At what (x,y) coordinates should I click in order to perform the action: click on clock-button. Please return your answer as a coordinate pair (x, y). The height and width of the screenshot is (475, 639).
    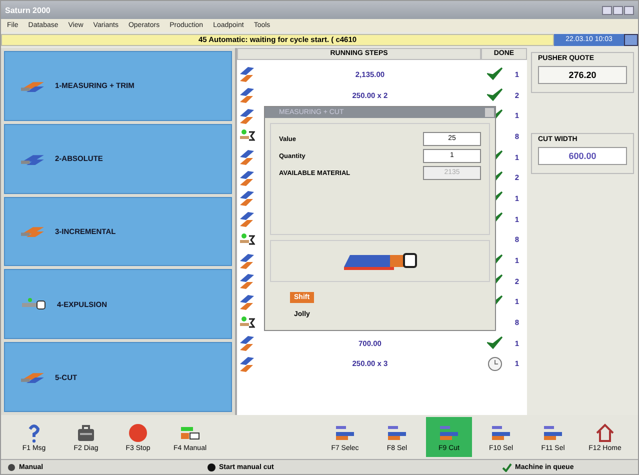
    Looking at the image, I should click on (631, 40).